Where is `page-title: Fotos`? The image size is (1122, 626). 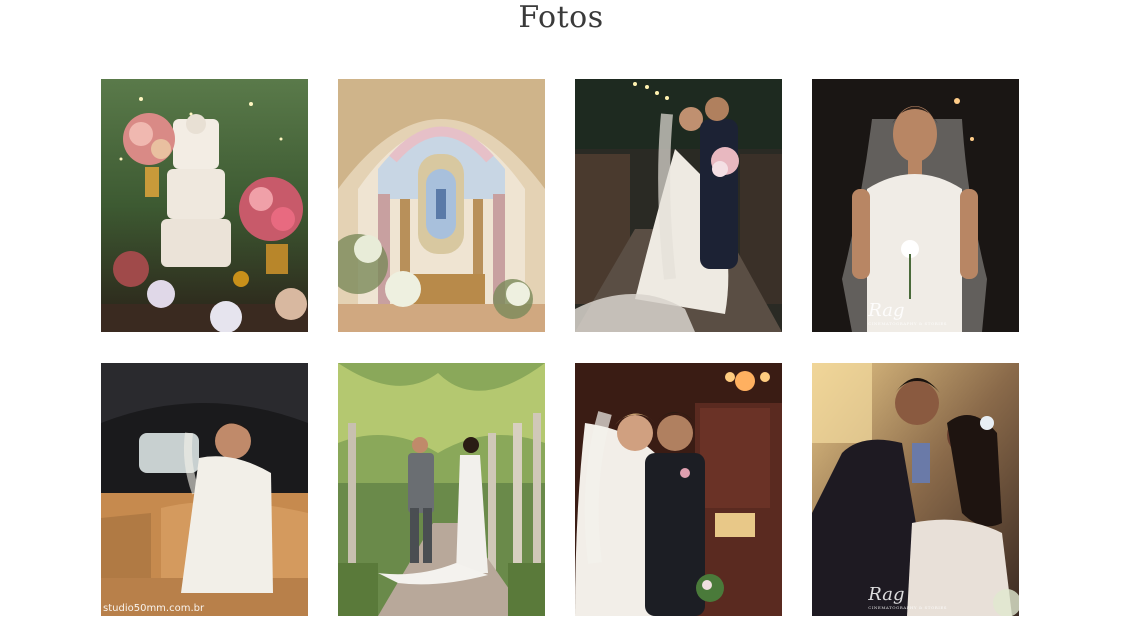 page-title: Fotos is located at coordinates (561, 17).